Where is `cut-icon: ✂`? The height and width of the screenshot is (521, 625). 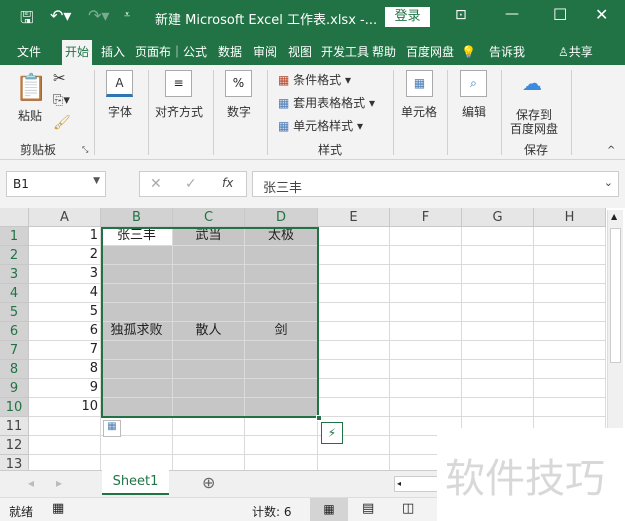
cut-icon: ✂ is located at coordinates (59, 78).